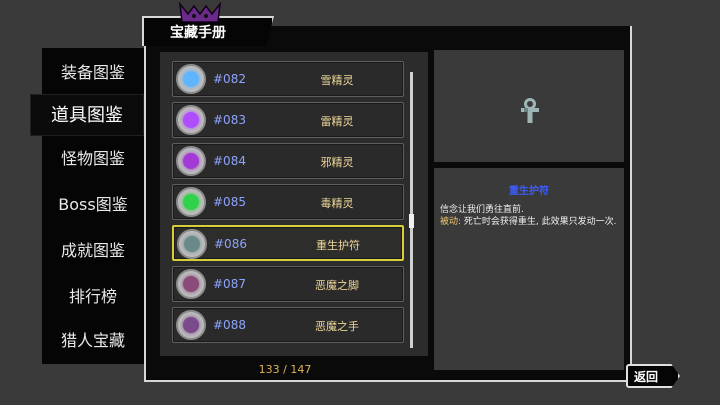 The height and width of the screenshot is (405, 720). Describe the element at coordinates (229, 161) in the screenshot. I see `item-number: #084` at that location.